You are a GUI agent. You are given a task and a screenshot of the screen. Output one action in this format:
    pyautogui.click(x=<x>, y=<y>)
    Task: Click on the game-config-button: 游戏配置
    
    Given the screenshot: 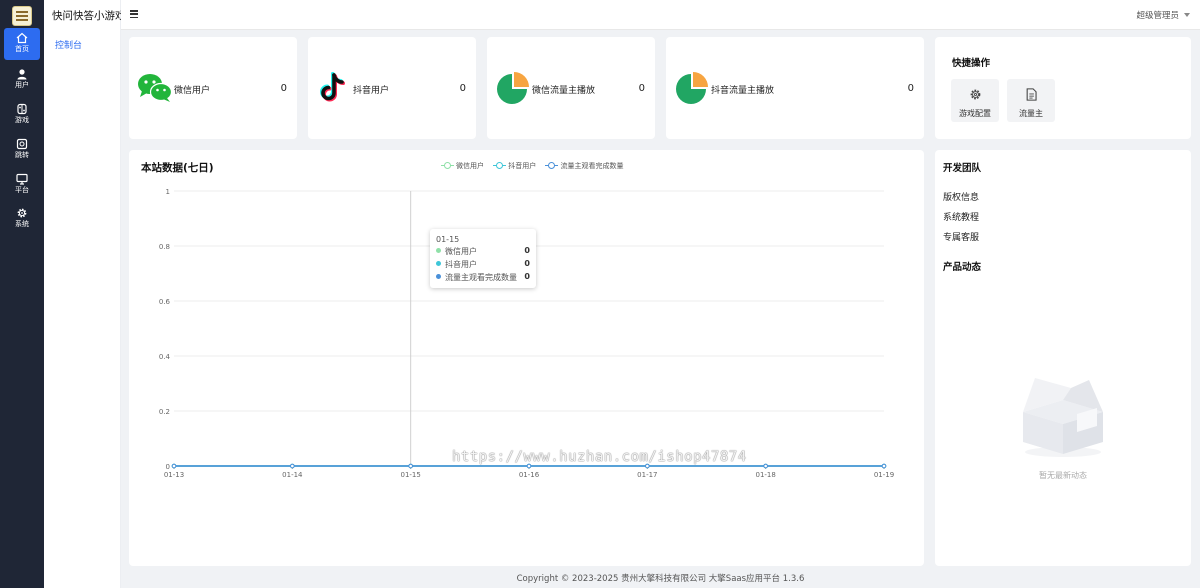 What is the action you would take?
    pyautogui.click(x=975, y=100)
    